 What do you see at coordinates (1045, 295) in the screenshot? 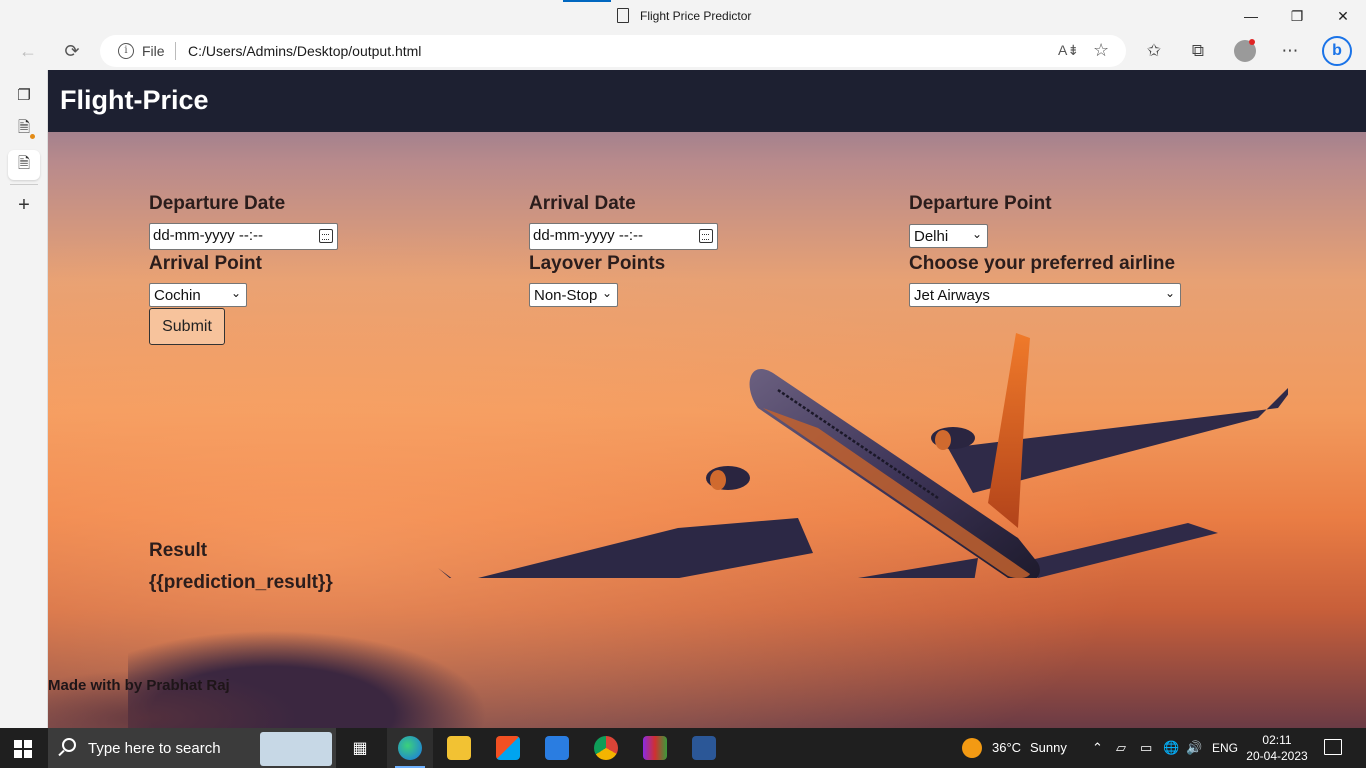
I see `airline-select: Jet Airways ⌄` at bounding box center [1045, 295].